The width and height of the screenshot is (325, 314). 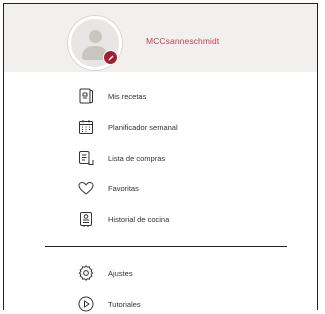 I want to click on pencil-icon, so click(x=110, y=57).